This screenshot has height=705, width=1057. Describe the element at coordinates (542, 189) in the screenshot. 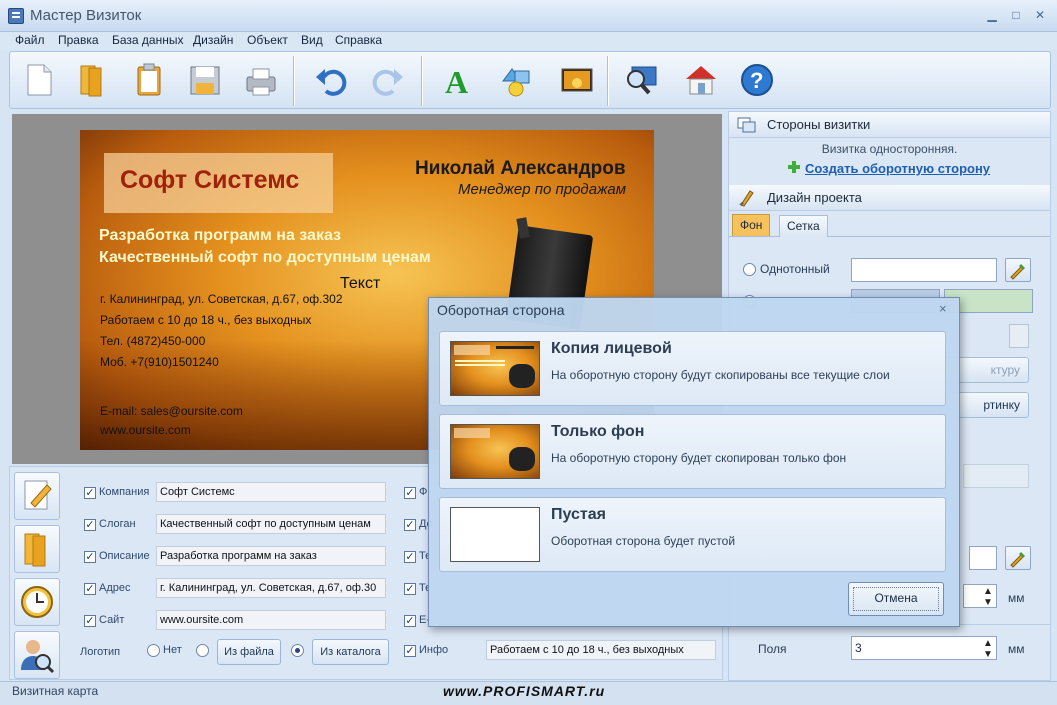

I see `card-position: Менеджер по продажам` at that location.